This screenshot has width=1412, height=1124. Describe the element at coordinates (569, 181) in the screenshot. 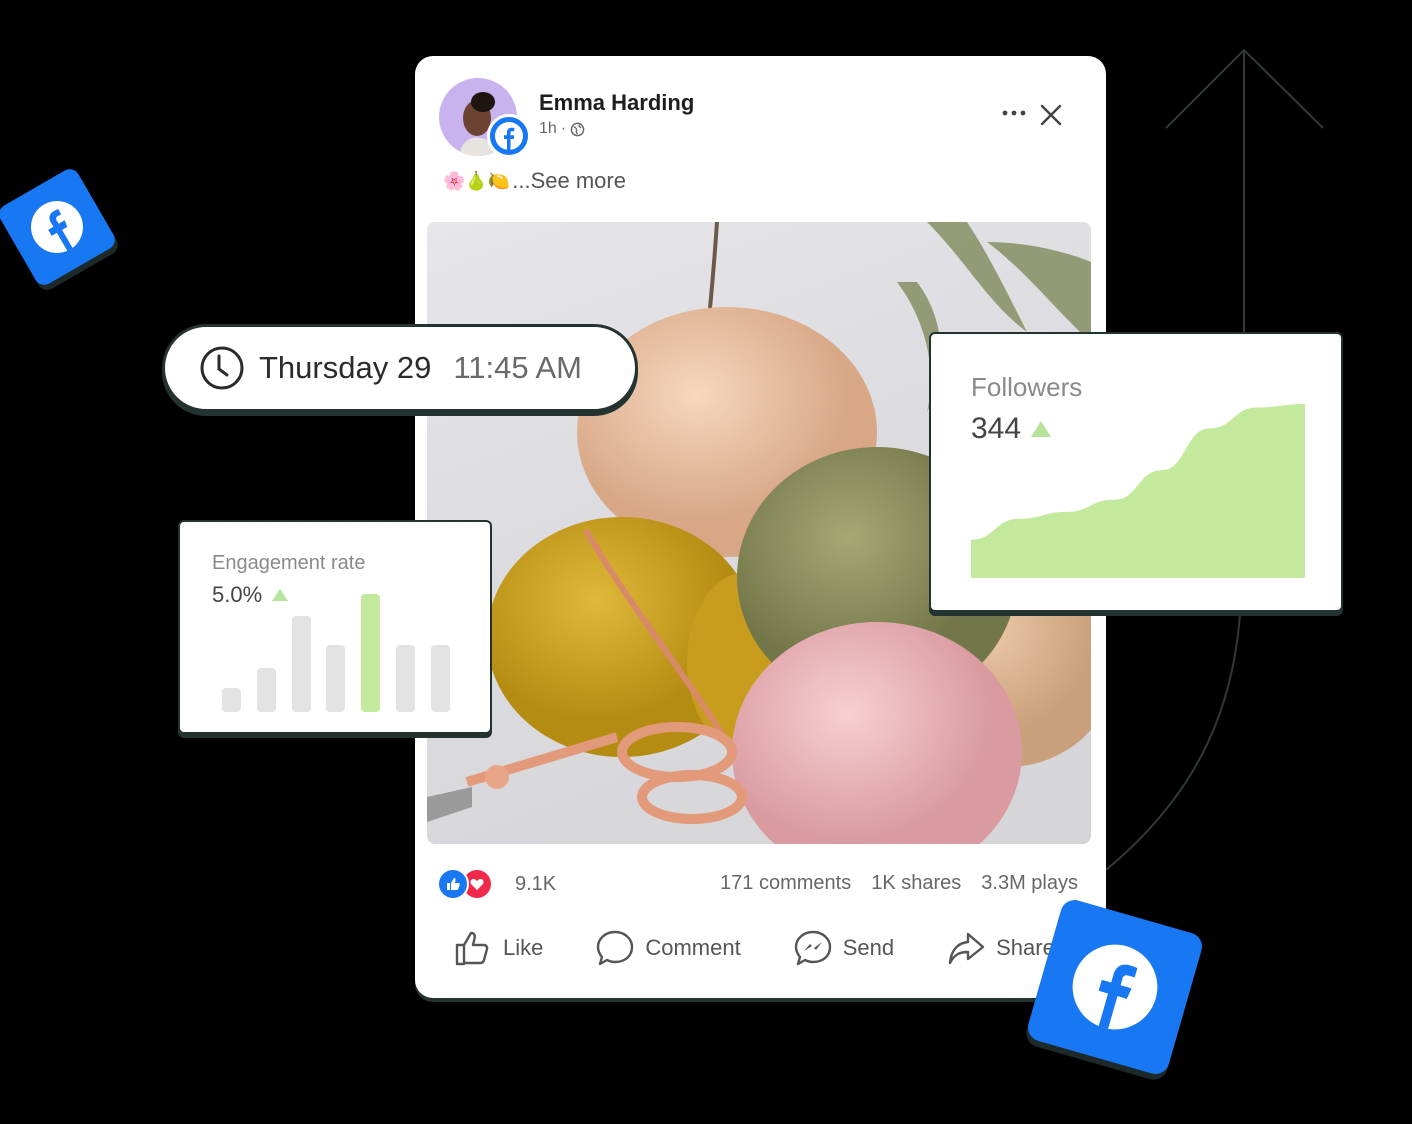

I see `see-more-link: ...See more` at that location.